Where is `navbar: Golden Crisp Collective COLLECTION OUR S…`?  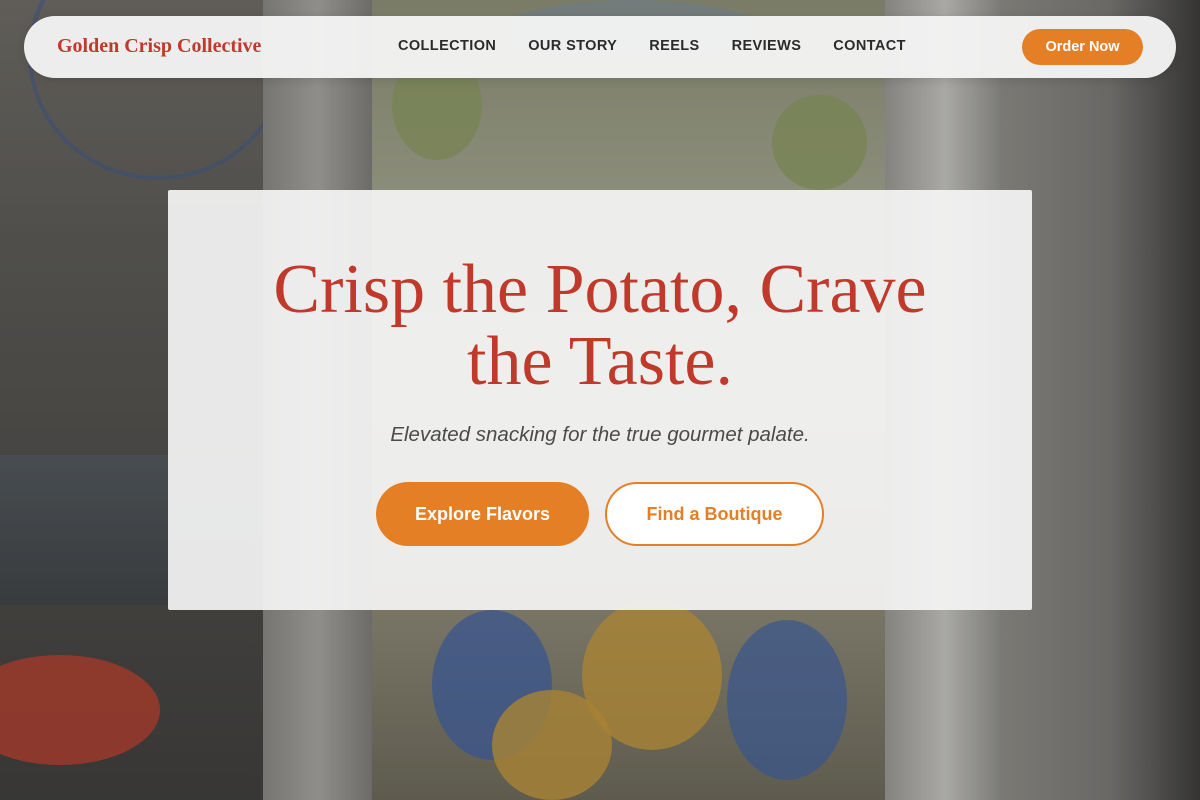
navbar: Golden Crisp Collective COLLECTION OUR S… is located at coordinates (600, 47).